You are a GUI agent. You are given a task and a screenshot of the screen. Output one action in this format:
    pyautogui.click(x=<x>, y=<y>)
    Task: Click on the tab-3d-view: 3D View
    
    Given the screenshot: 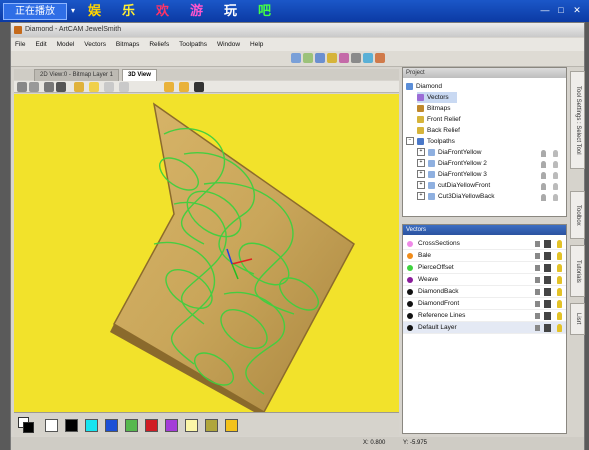 What is the action you would take?
    pyautogui.click(x=139, y=75)
    